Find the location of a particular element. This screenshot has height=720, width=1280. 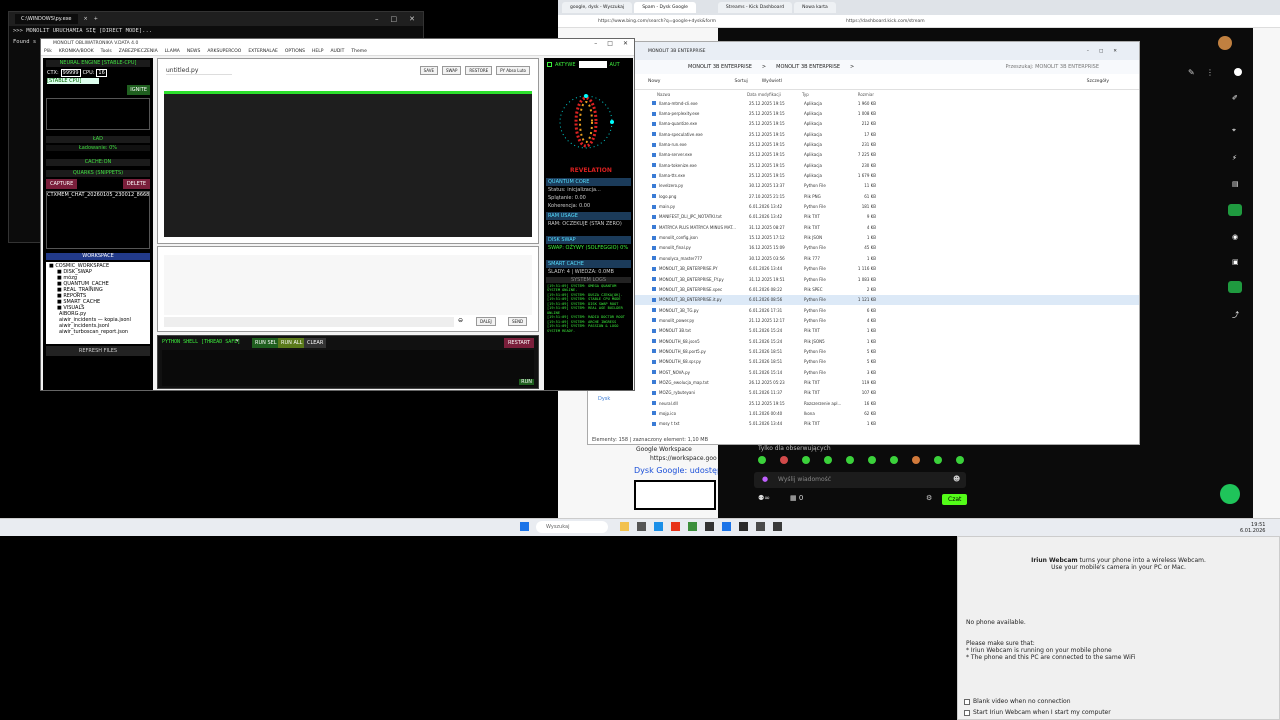

support-button is located at coordinates (1230, 494).